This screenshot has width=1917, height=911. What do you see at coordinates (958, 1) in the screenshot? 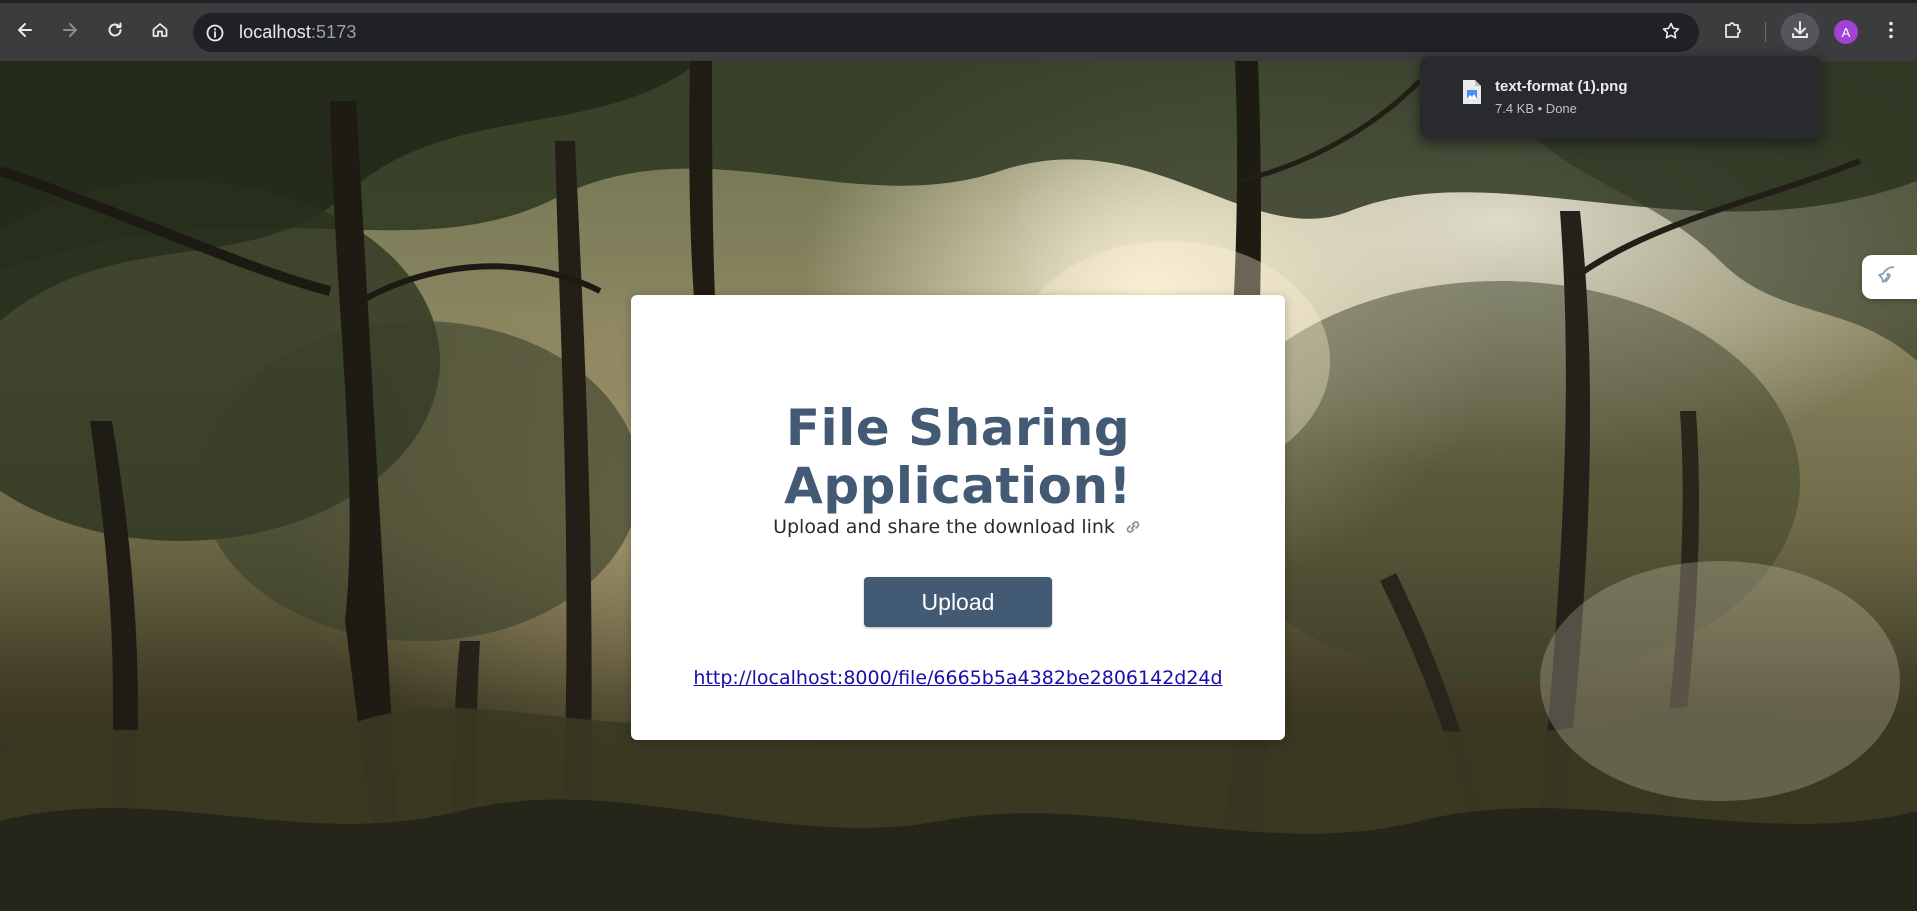
I see `tab-strip` at bounding box center [958, 1].